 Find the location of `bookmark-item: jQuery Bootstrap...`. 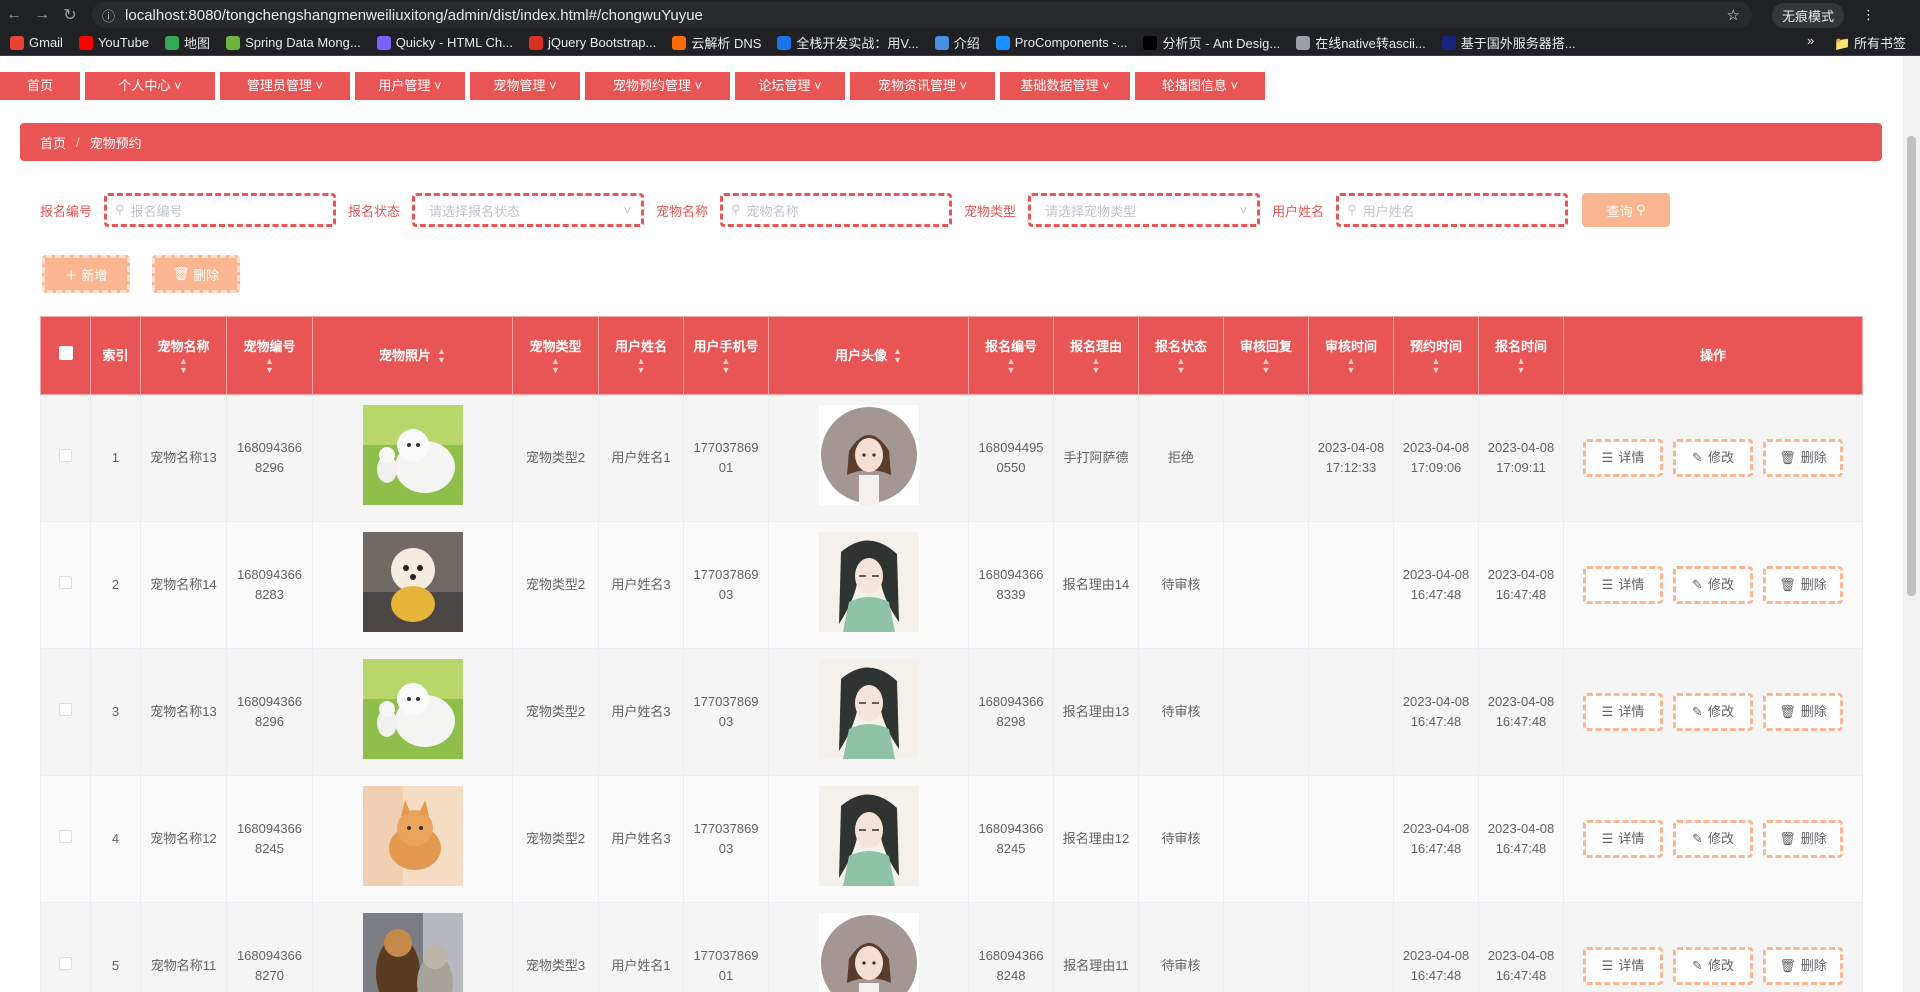

bookmark-item: jQuery Bootstrap... is located at coordinates (592, 42).